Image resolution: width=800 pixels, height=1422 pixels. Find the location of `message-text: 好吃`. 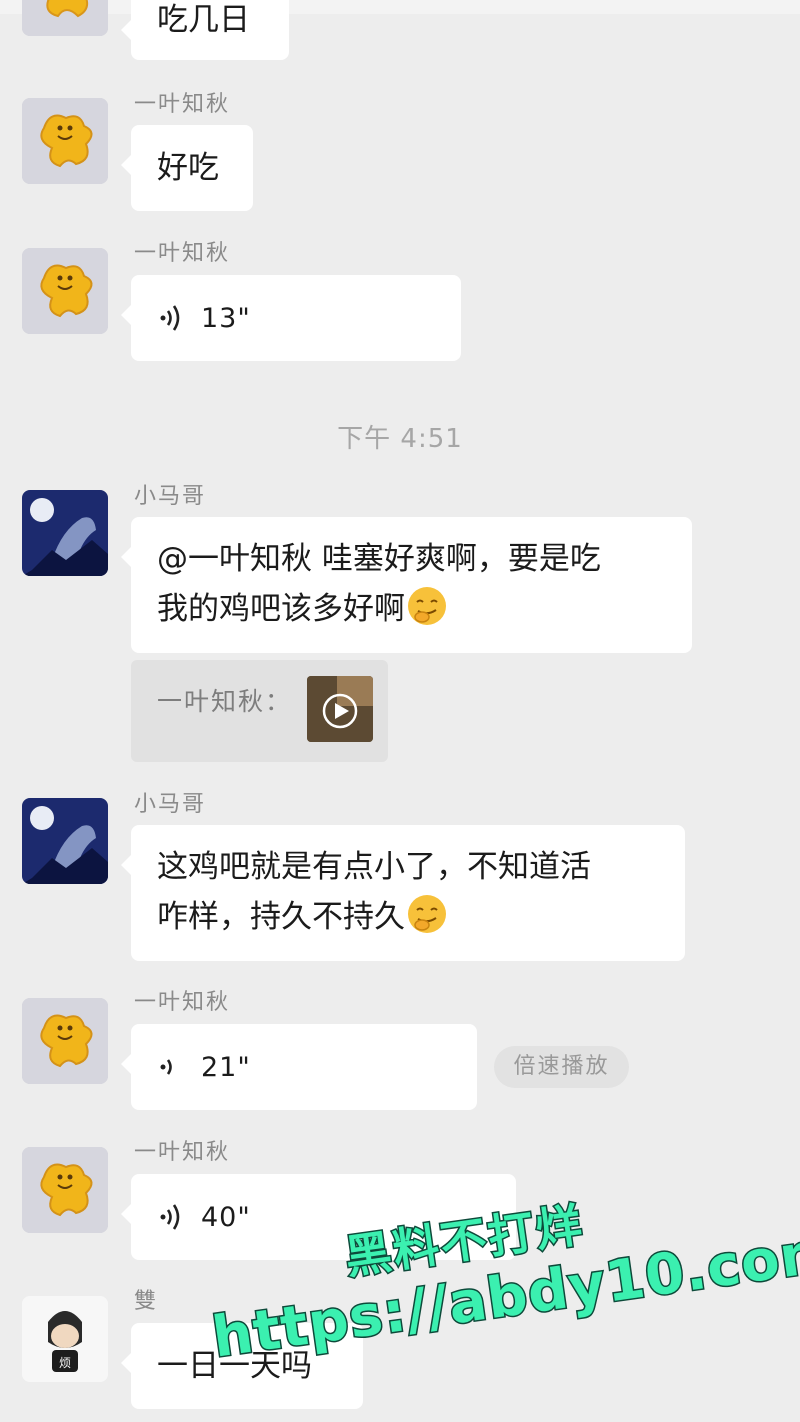

message-text: 好吃 is located at coordinates (188, 168).